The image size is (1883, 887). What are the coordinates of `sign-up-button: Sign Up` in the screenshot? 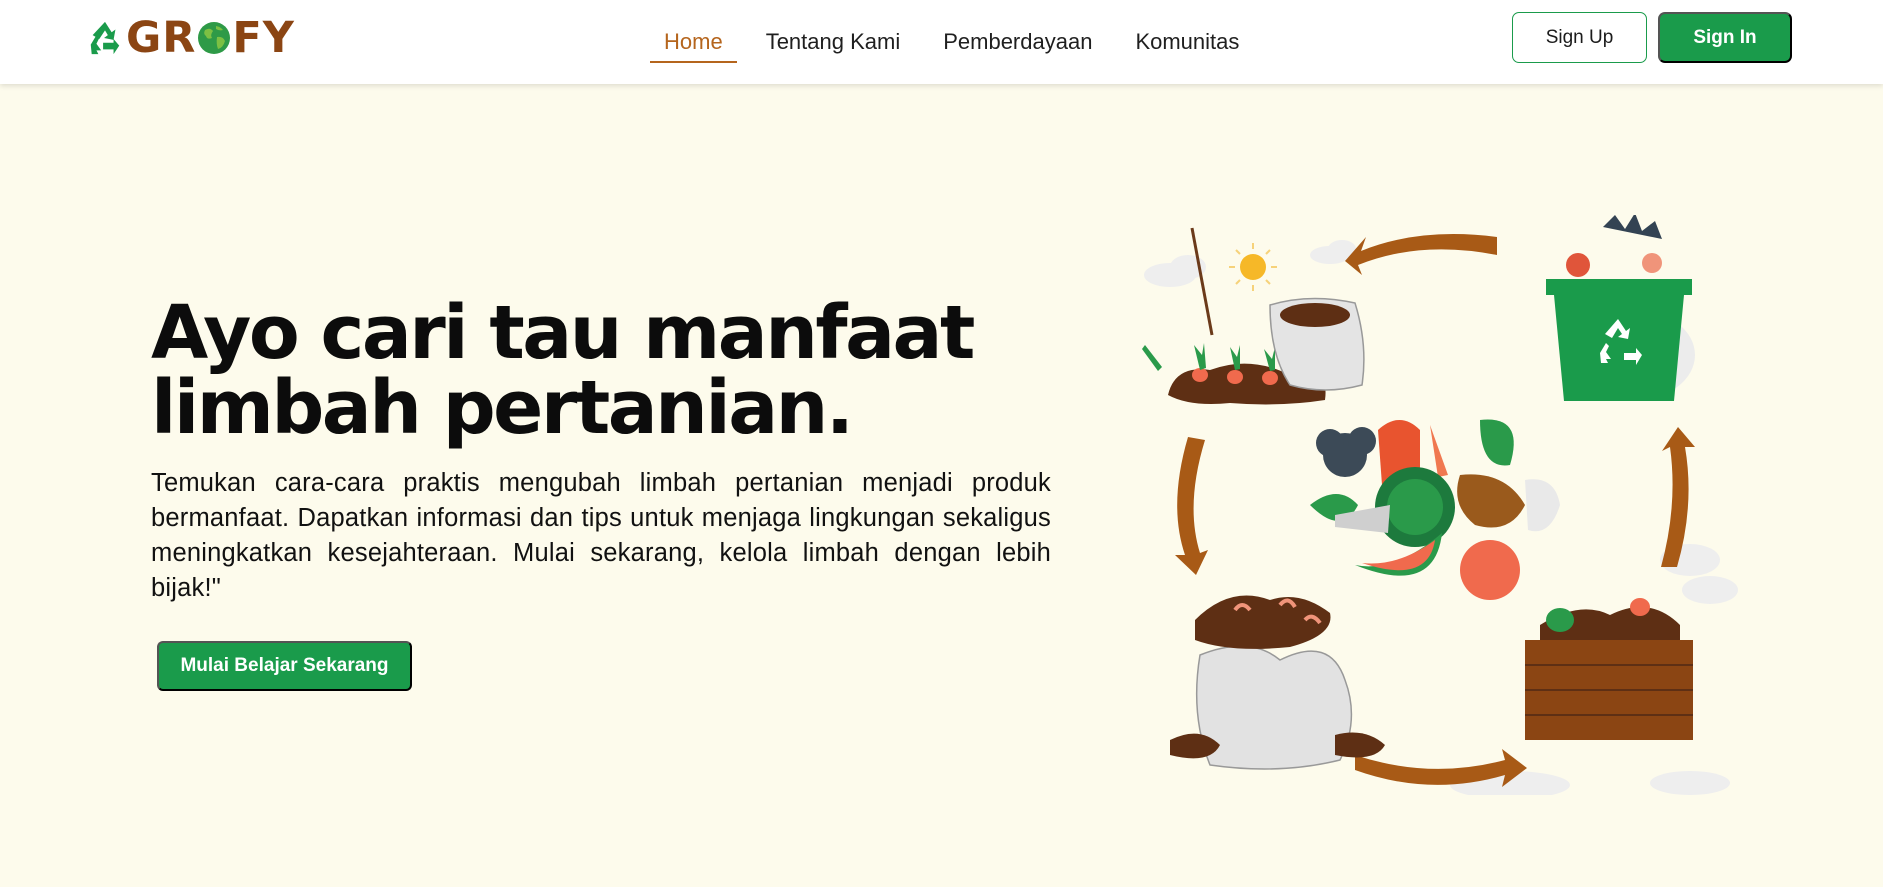 It's located at (1579, 37).